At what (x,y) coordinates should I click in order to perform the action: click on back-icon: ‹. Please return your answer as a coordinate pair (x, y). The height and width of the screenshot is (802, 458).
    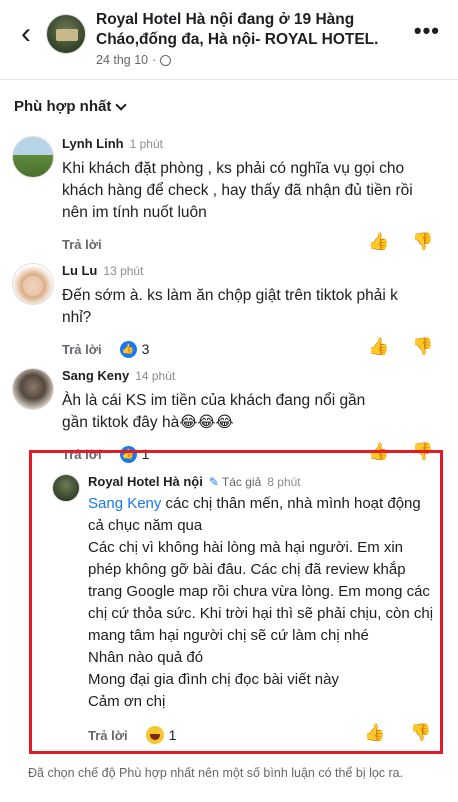
    Looking at the image, I should click on (26, 34).